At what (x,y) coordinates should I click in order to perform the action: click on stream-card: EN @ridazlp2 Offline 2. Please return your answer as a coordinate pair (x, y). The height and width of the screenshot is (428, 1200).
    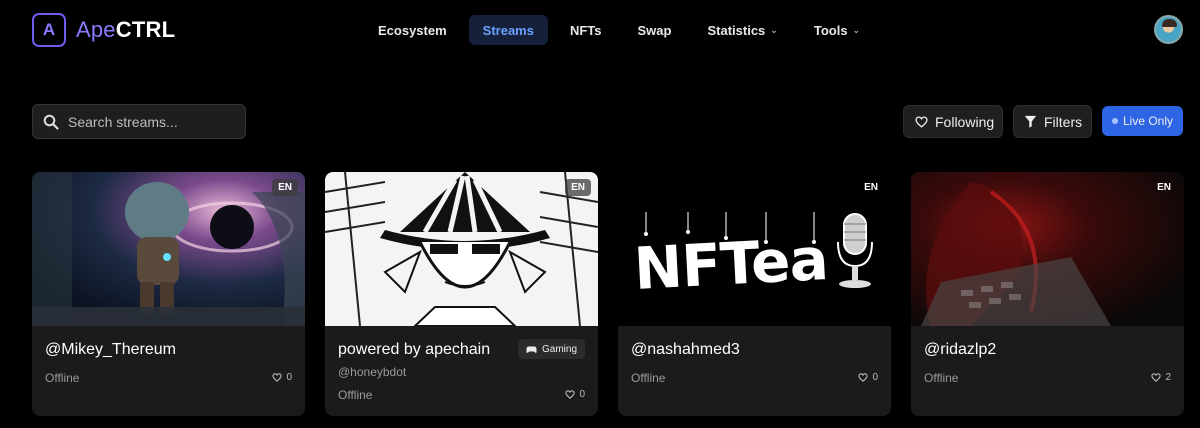
    Looking at the image, I should click on (1047, 294).